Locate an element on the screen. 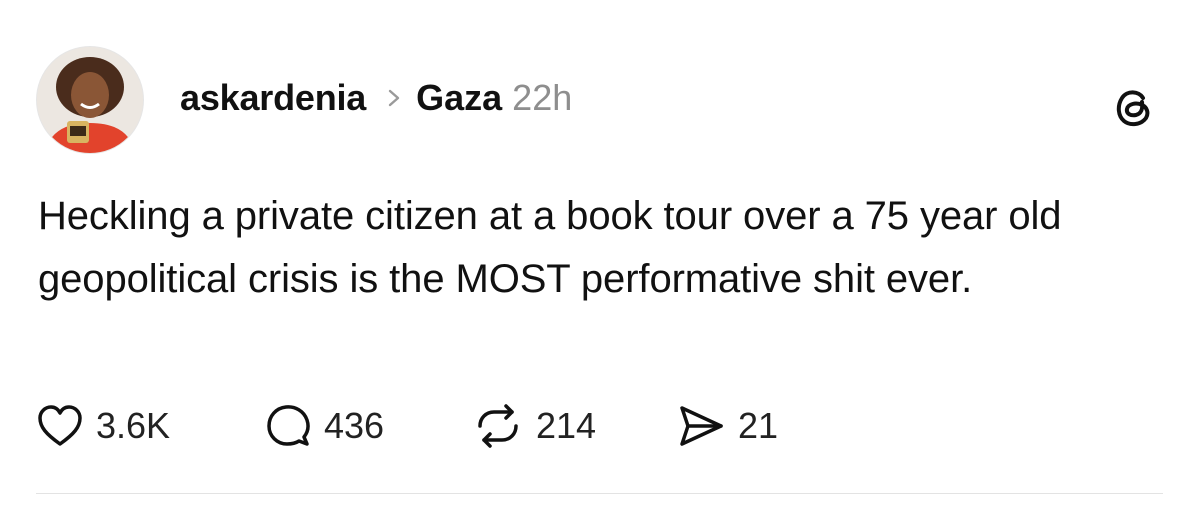 This screenshot has width=1199, height=512. reply-button: 436 is located at coordinates (324, 426).